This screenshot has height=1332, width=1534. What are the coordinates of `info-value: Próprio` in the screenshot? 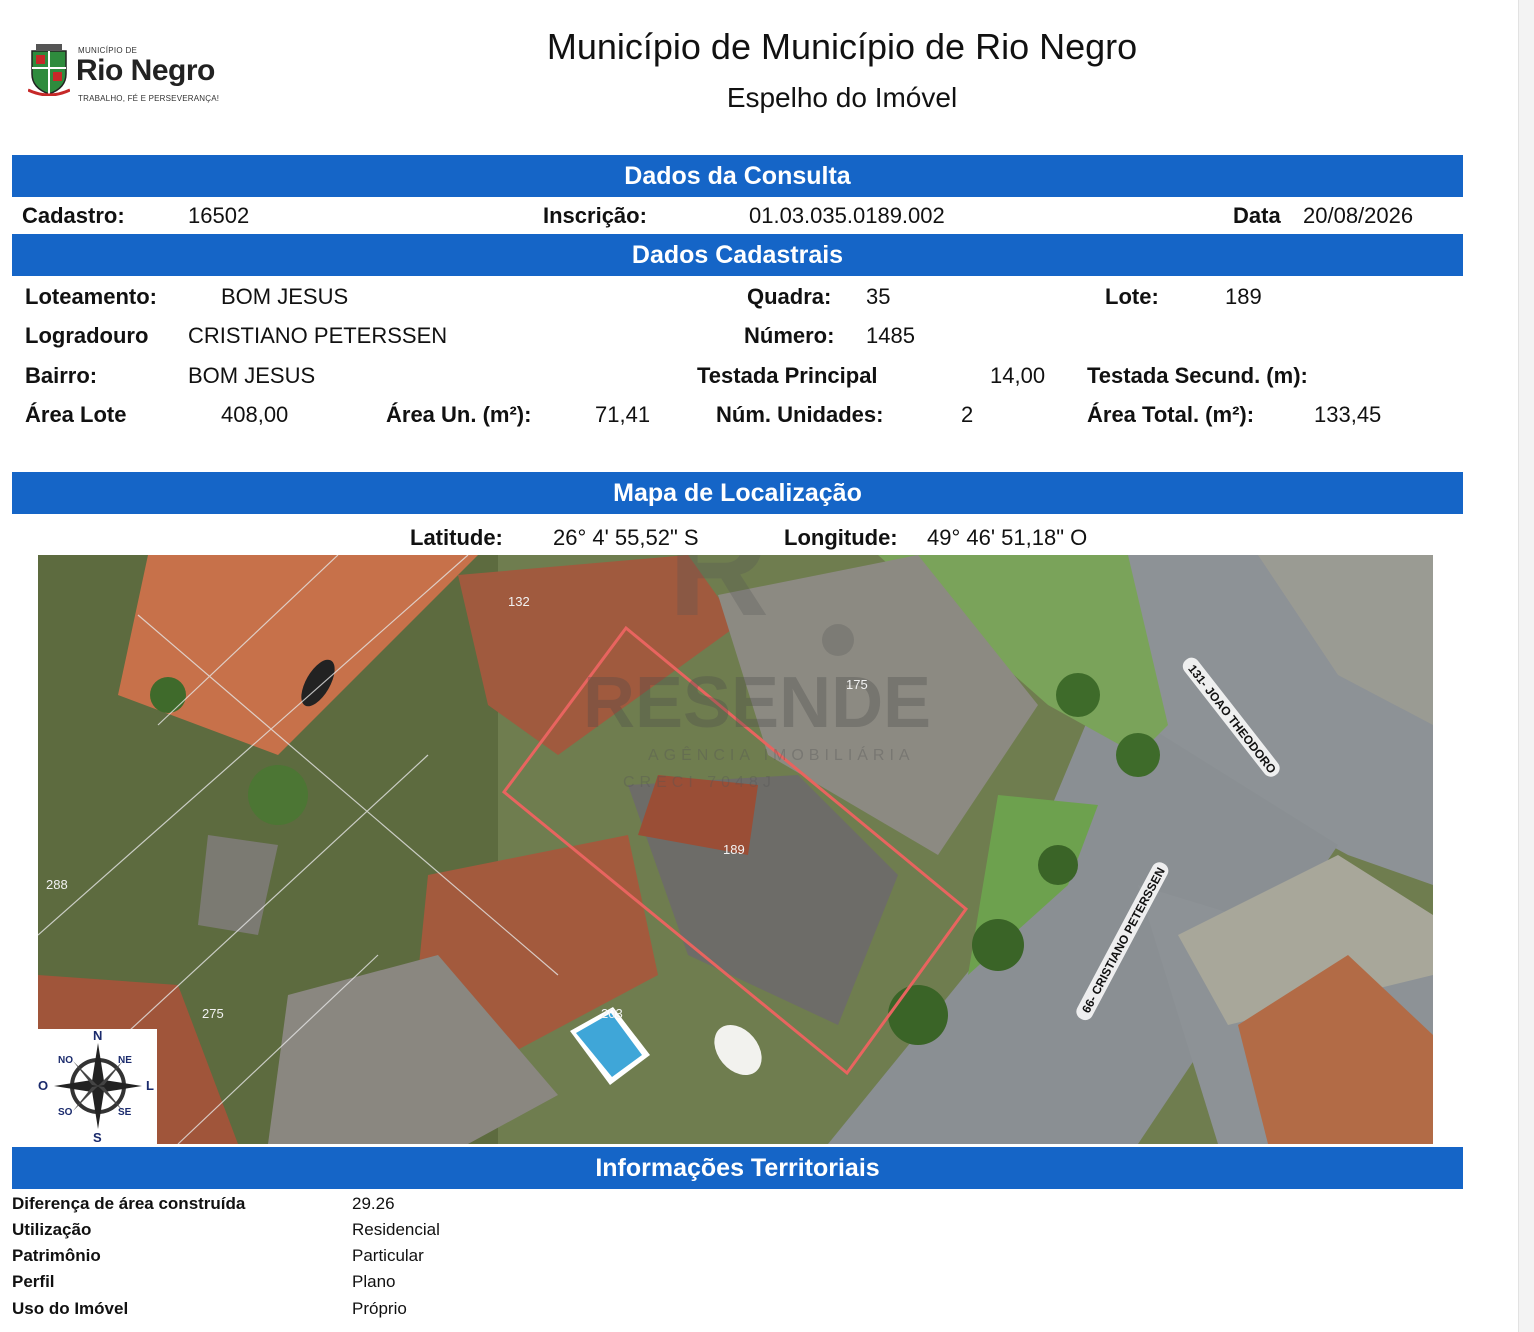 It's located at (379, 1308).